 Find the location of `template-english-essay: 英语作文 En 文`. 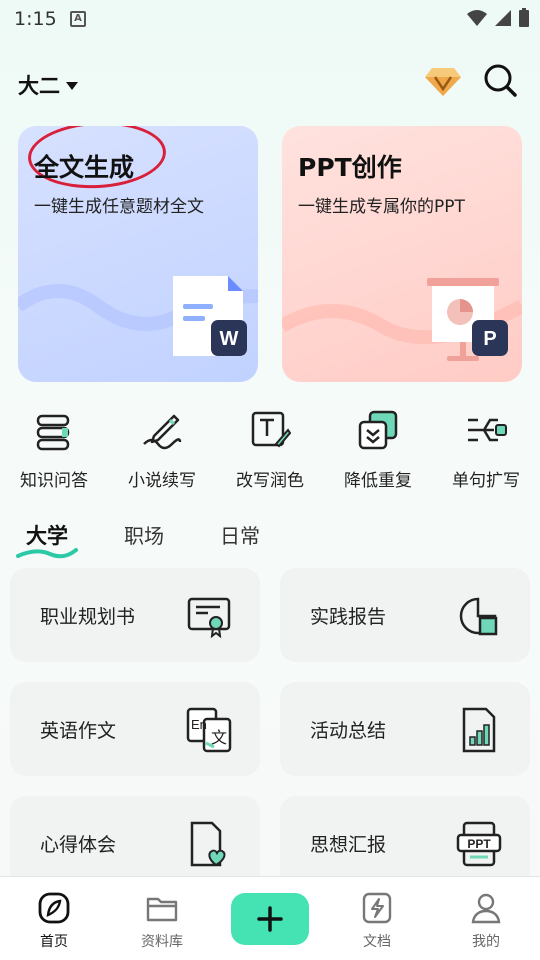

template-english-essay: 英语作文 En 文 is located at coordinates (135, 729).